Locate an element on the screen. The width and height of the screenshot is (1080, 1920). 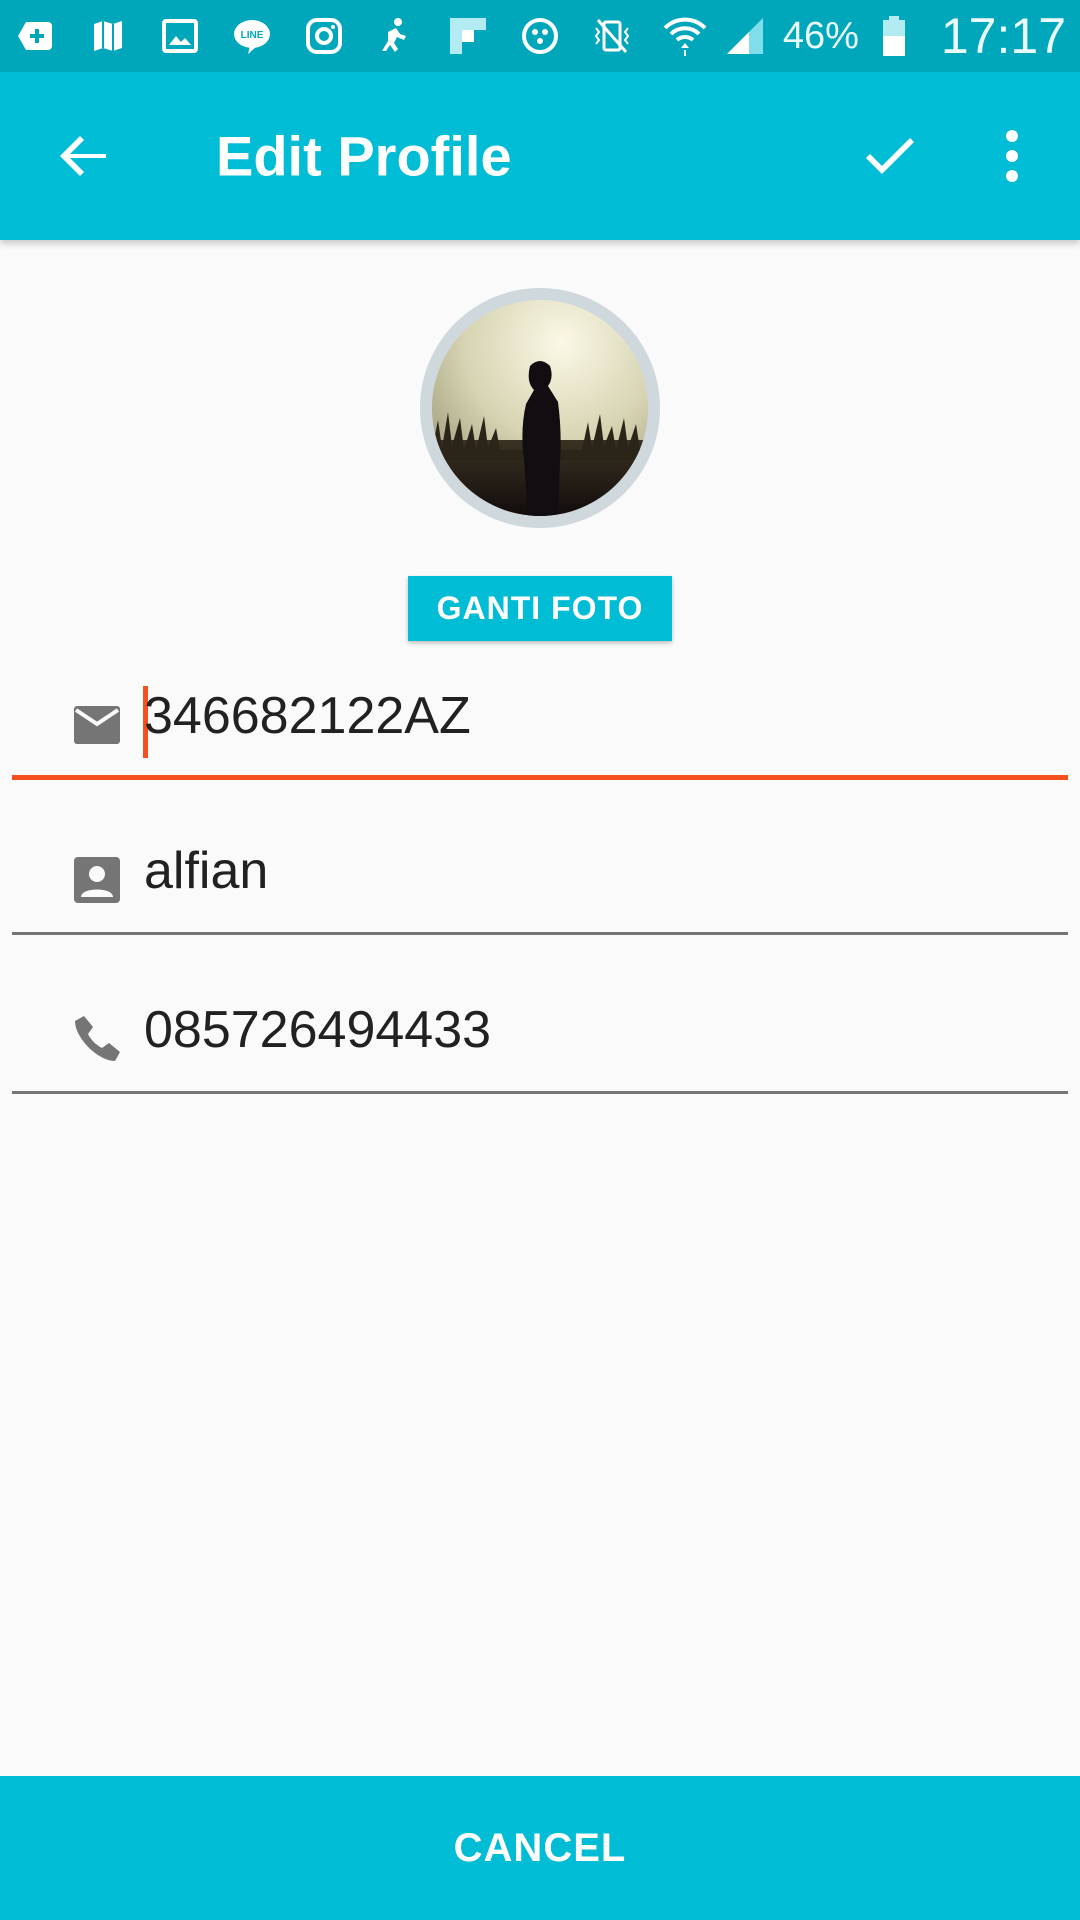
status-notification-icons: LINE is located at coordinates (324, 36).